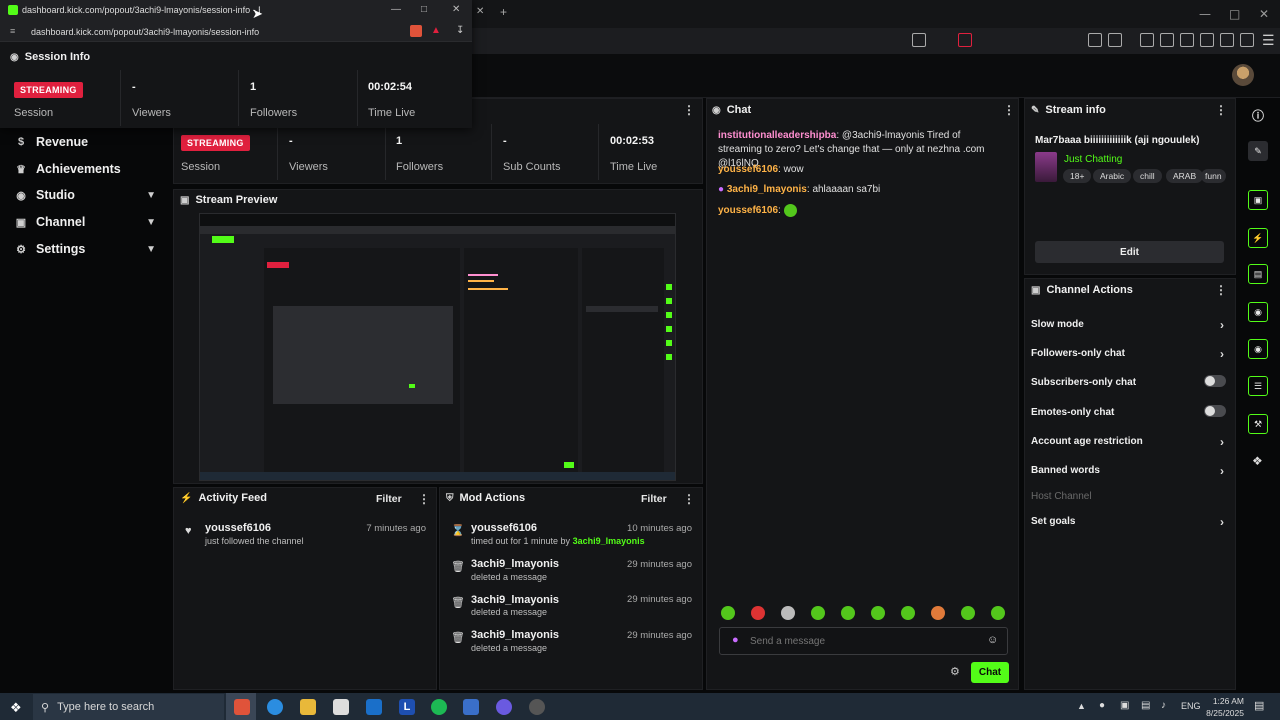 The width and height of the screenshot is (1280, 720). I want to click on category-thumbnail, so click(1046, 167).